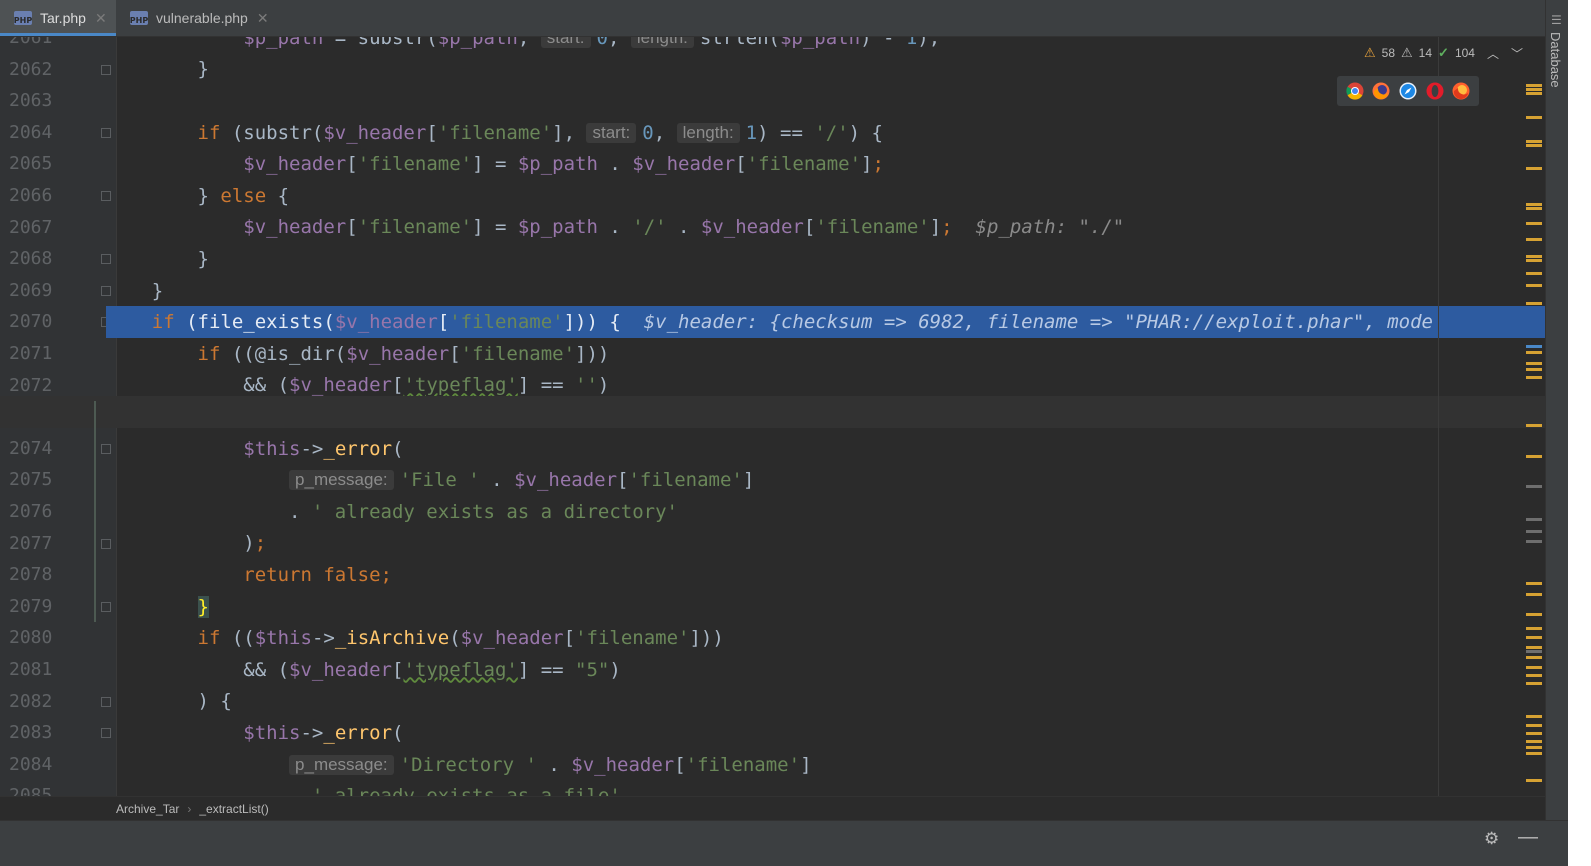 This screenshot has height=866, width=1591. What do you see at coordinates (39, 164) in the screenshot?
I see `line-number: 2065` at bounding box center [39, 164].